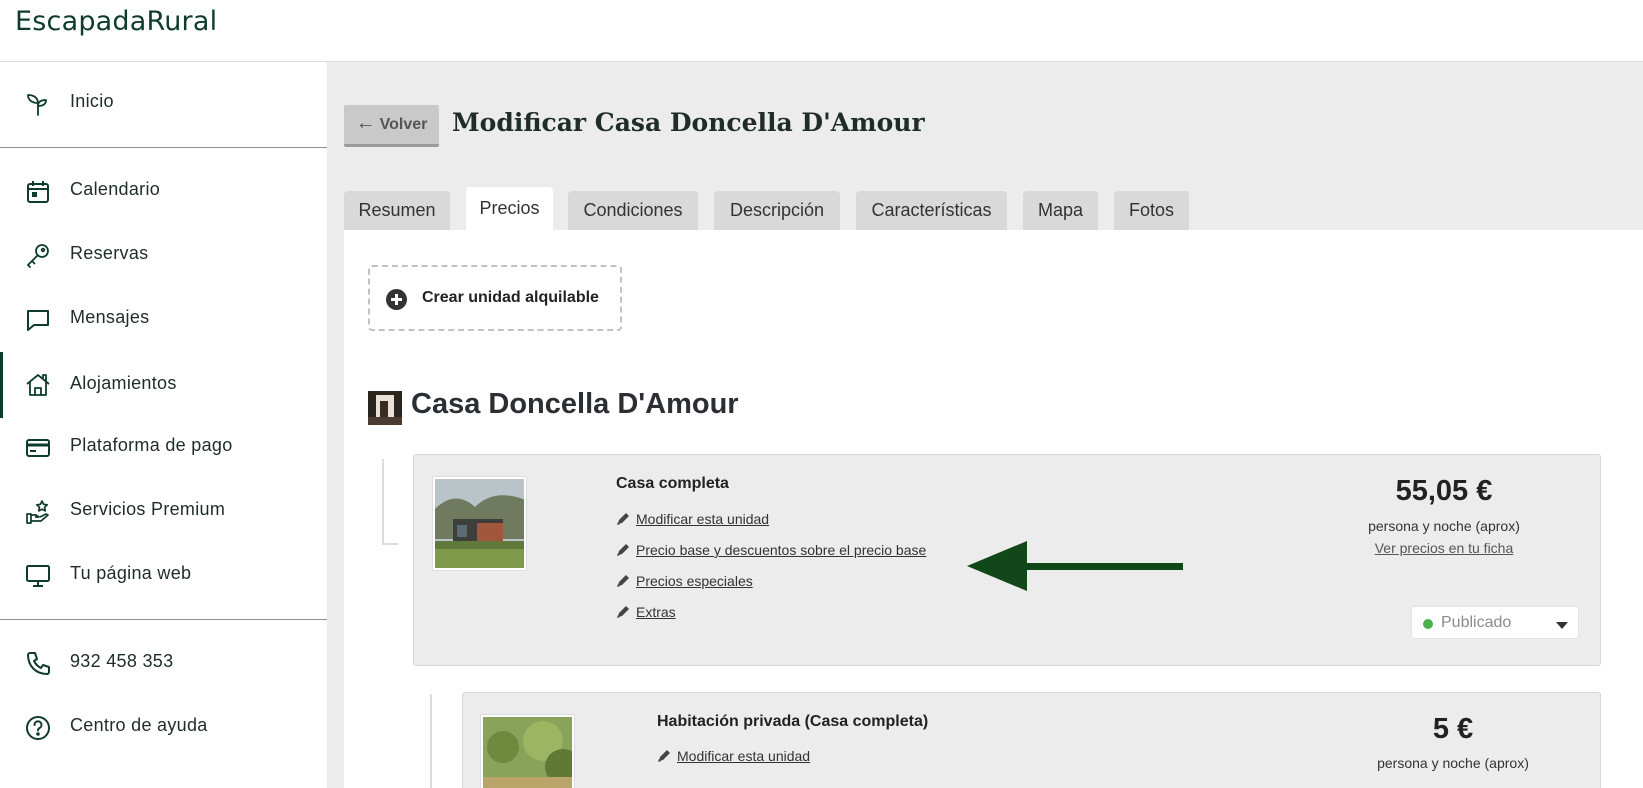 This screenshot has width=1643, height=788. Describe the element at coordinates (396, 299) in the screenshot. I see `plus-circle-icon` at that location.